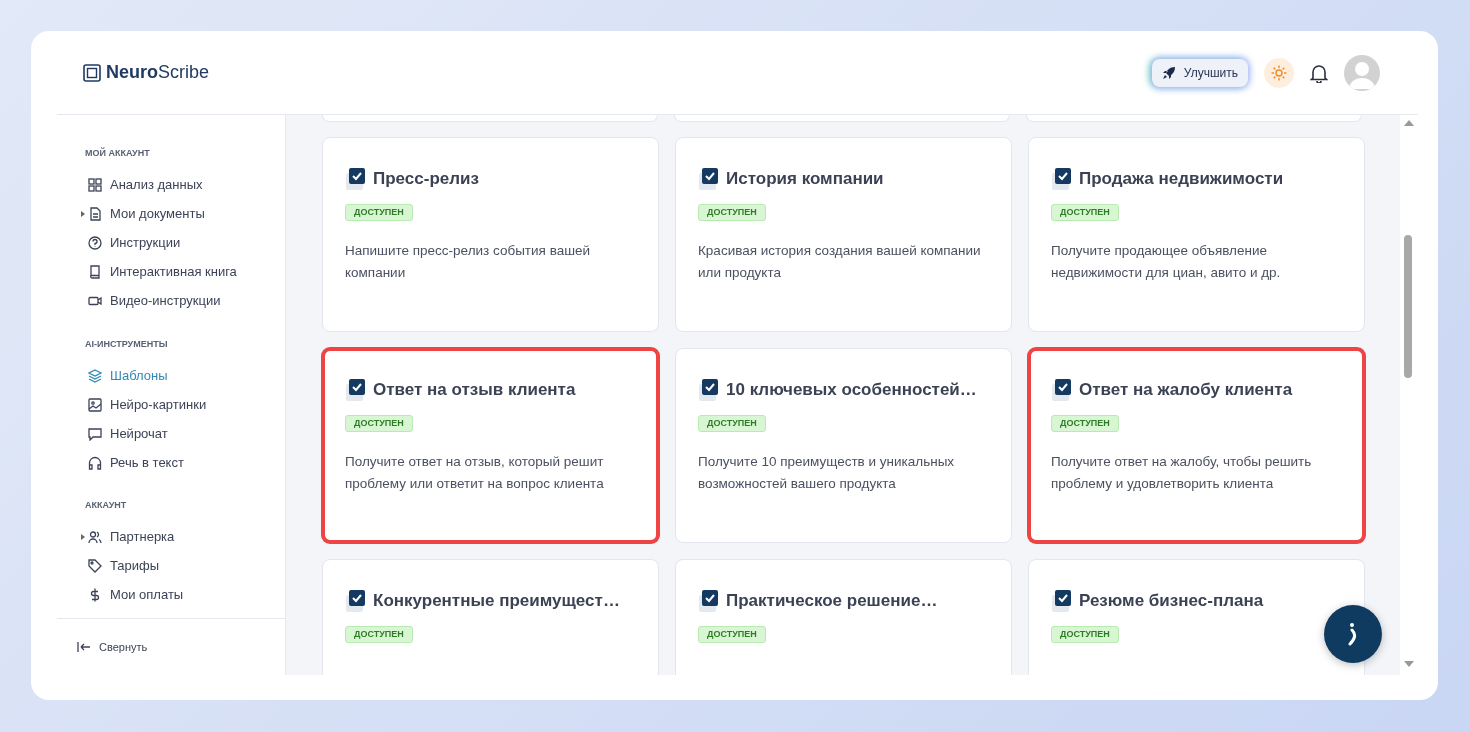 The width and height of the screenshot is (1470, 732). What do you see at coordinates (95, 301) in the screenshot?
I see `video-camera-icon` at bounding box center [95, 301].